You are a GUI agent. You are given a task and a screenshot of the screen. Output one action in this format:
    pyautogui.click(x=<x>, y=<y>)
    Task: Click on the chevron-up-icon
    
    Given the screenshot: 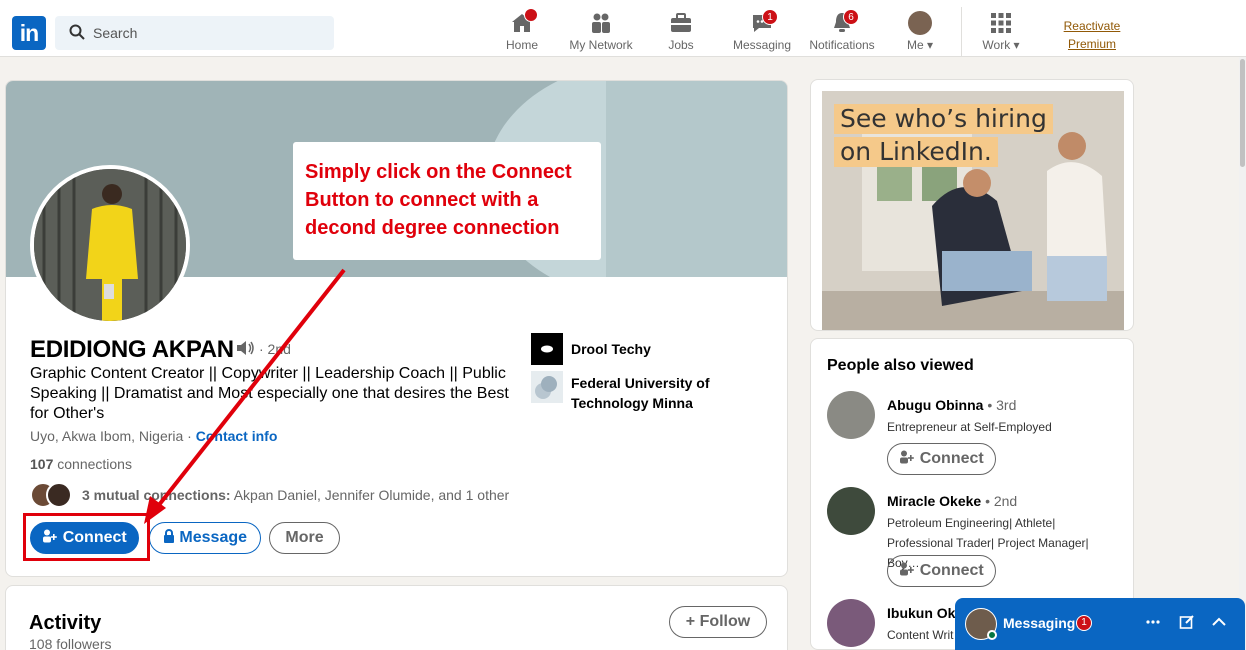 What is the action you would take?
    pyautogui.click(x=1219, y=624)
    